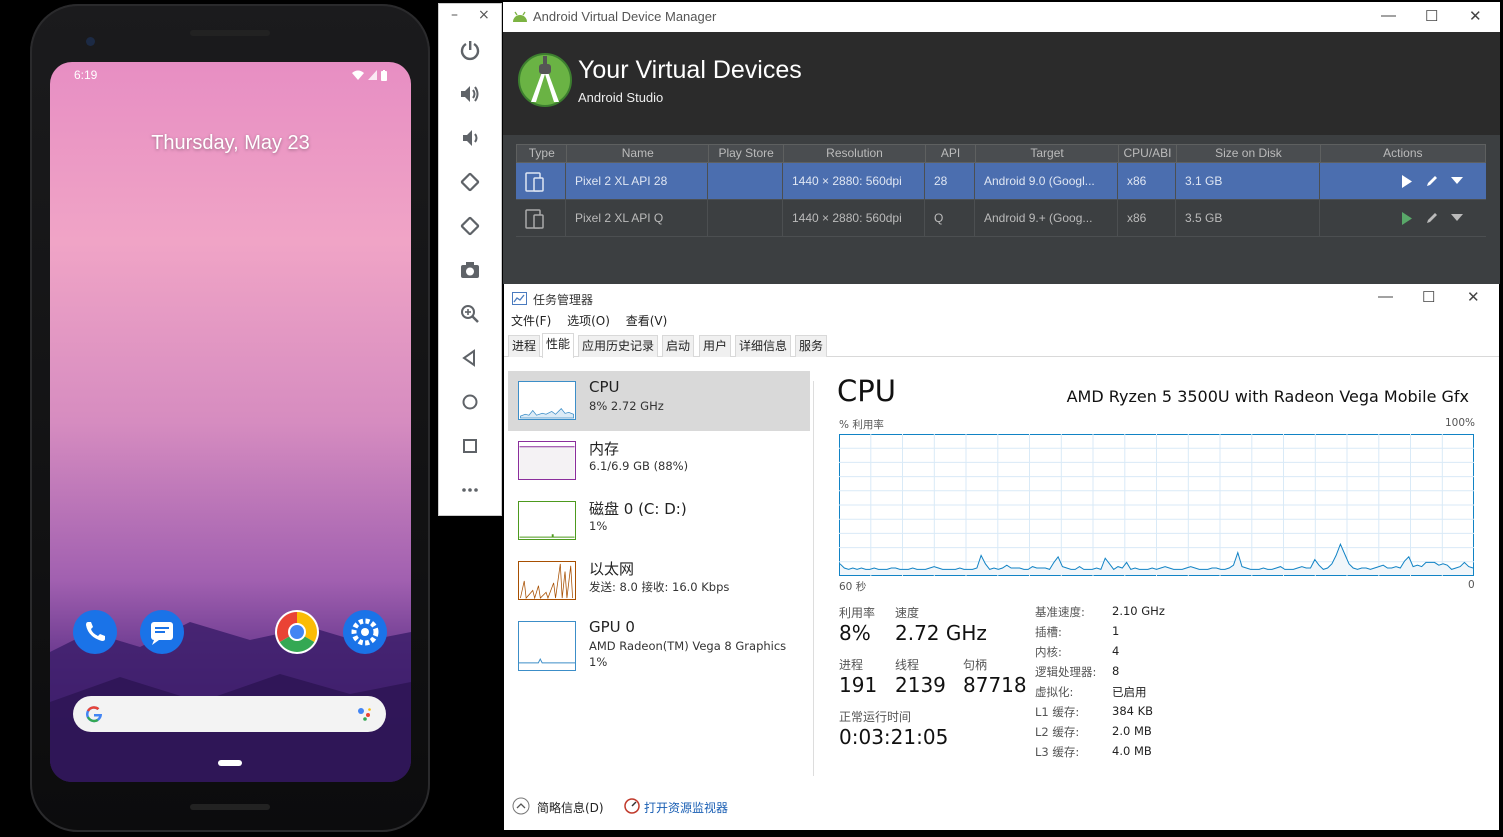 The width and height of the screenshot is (1503, 837). Describe the element at coordinates (1116, 631) in the screenshot. I see `detail-value: 1` at that location.